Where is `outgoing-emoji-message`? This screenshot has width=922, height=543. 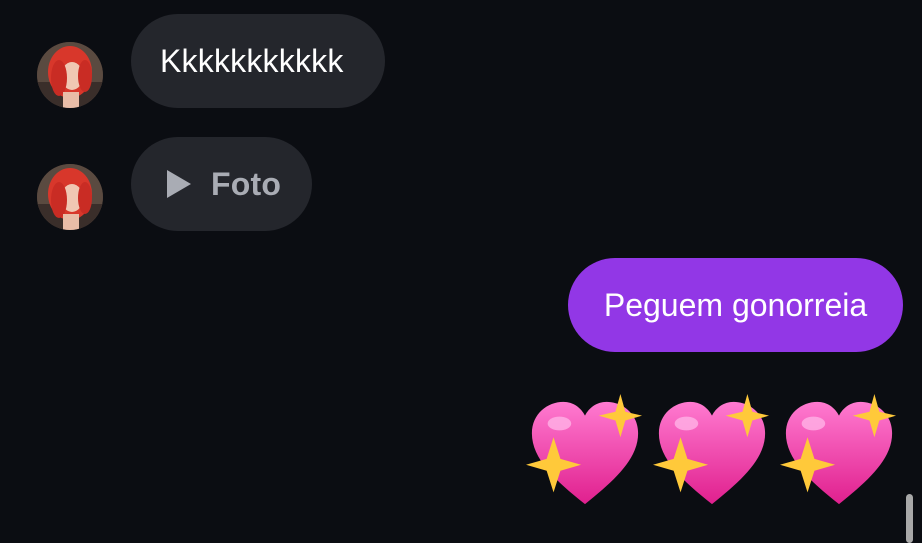 outgoing-emoji-message is located at coordinates (712, 454).